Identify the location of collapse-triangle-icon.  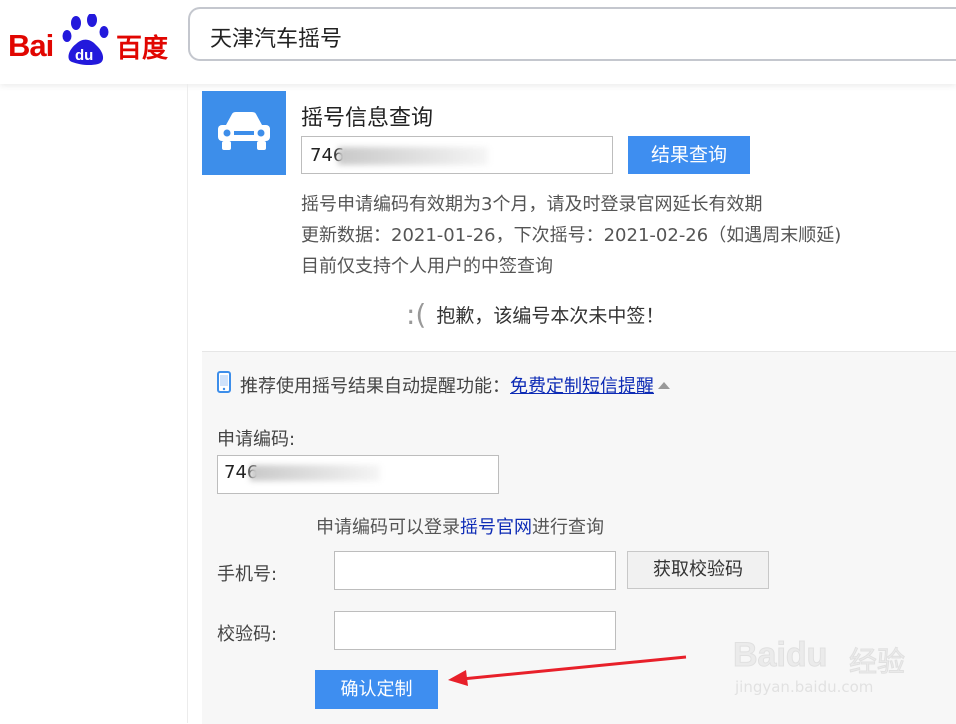
(664, 385).